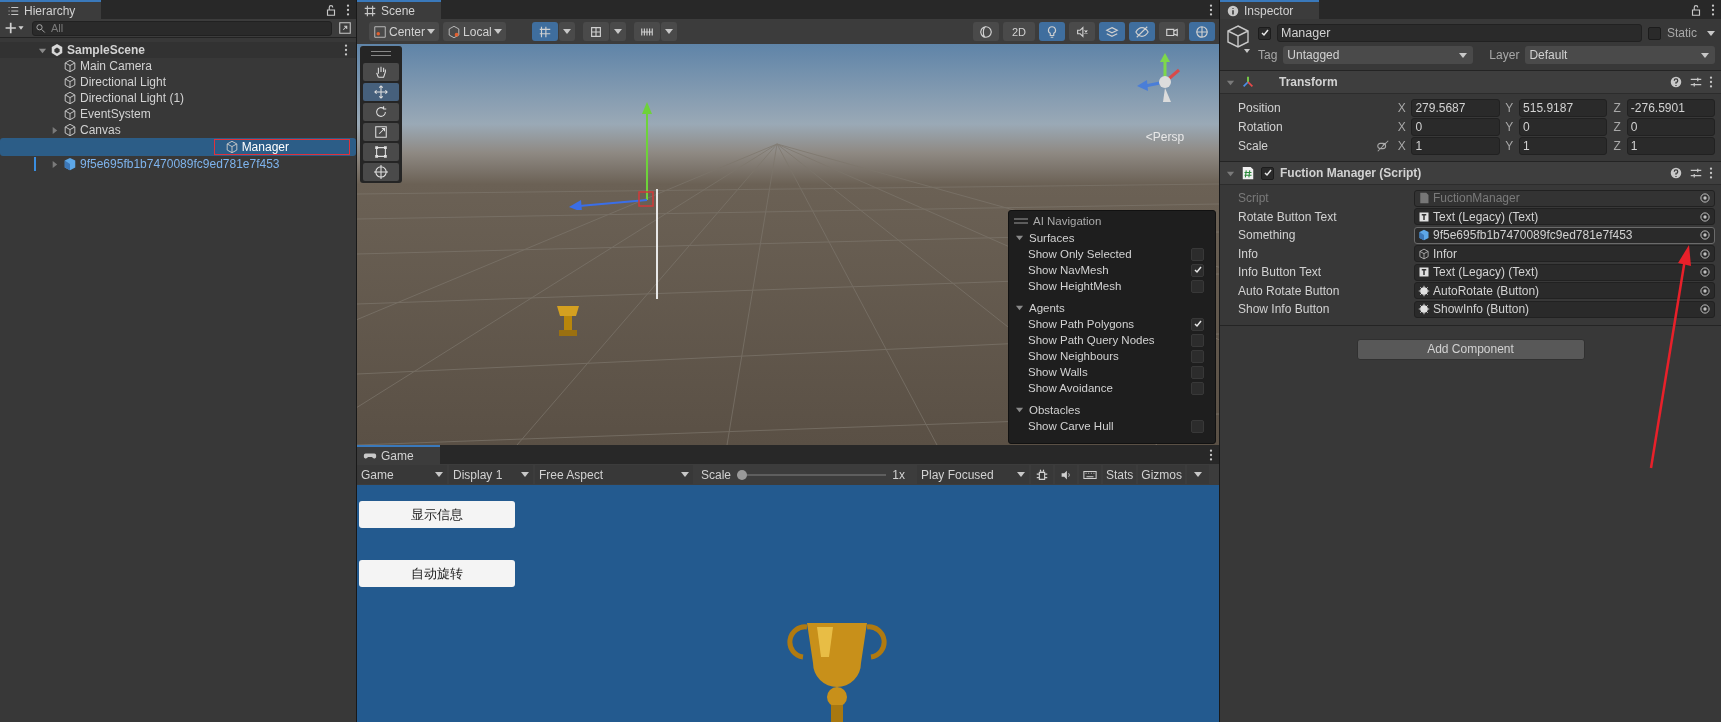 This screenshot has height=722, width=1721. What do you see at coordinates (1455, 107) in the screenshot?
I see `number-field: 279.5687` at bounding box center [1455, 107].